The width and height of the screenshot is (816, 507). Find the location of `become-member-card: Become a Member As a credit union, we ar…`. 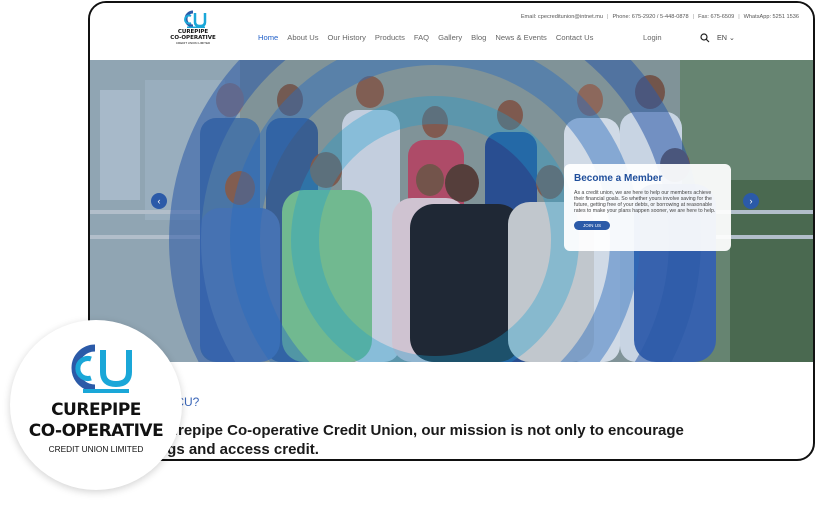

become-member-card: Become a Member As a credit union, we ar… is located at coordinates (647, 207).